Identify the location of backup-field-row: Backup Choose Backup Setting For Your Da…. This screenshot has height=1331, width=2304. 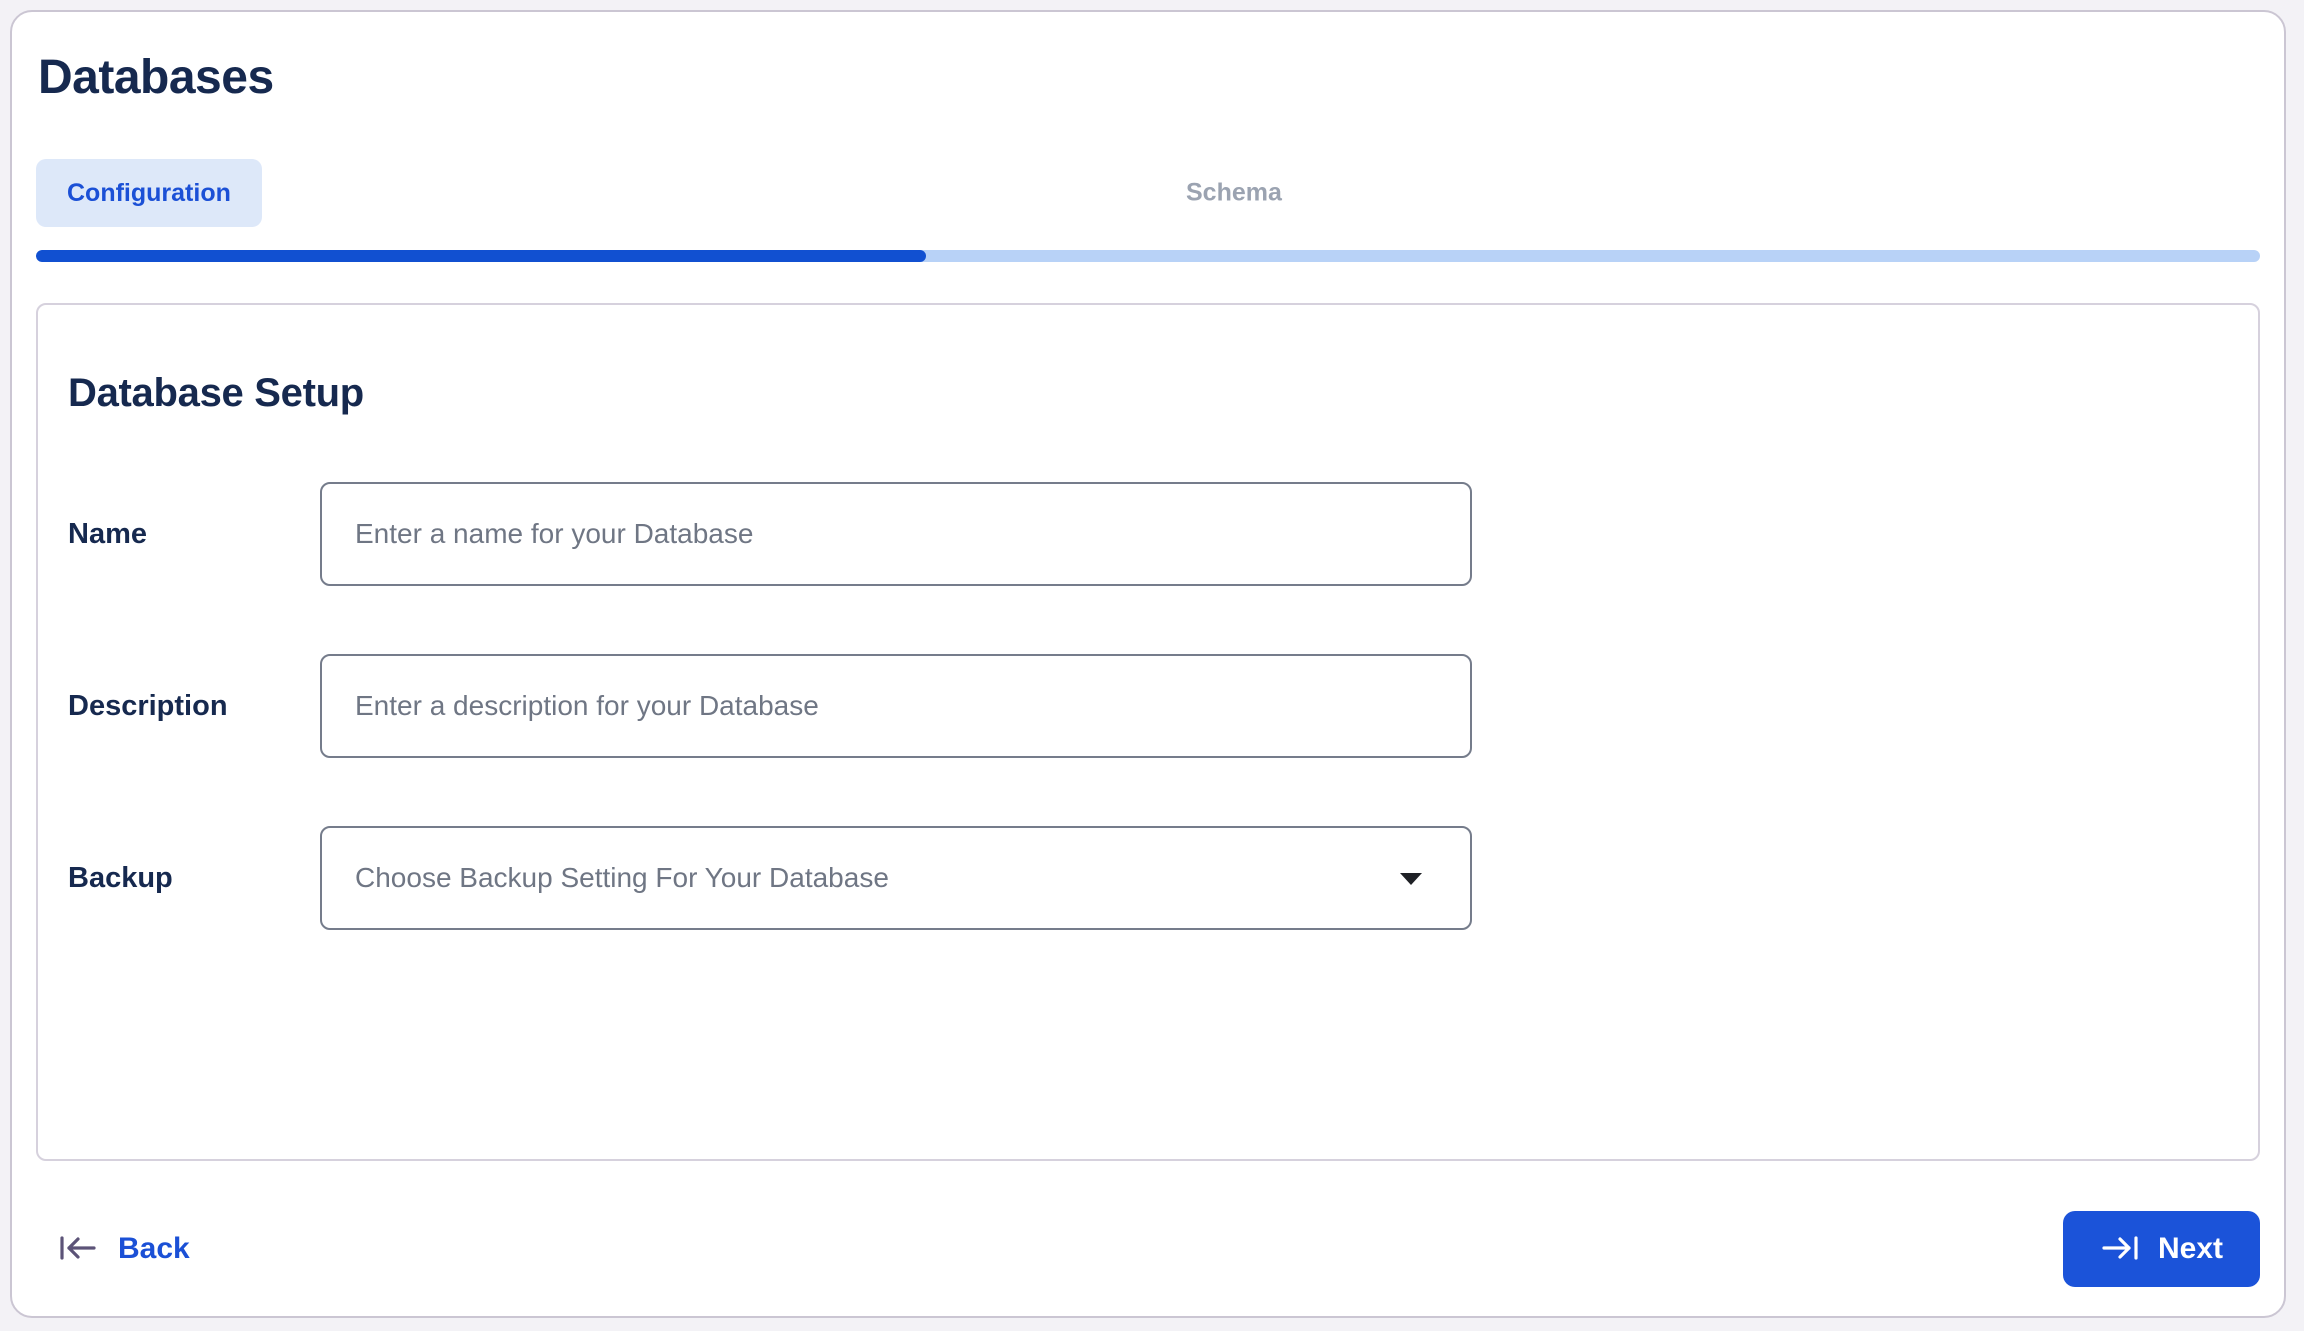
(1148, 878).